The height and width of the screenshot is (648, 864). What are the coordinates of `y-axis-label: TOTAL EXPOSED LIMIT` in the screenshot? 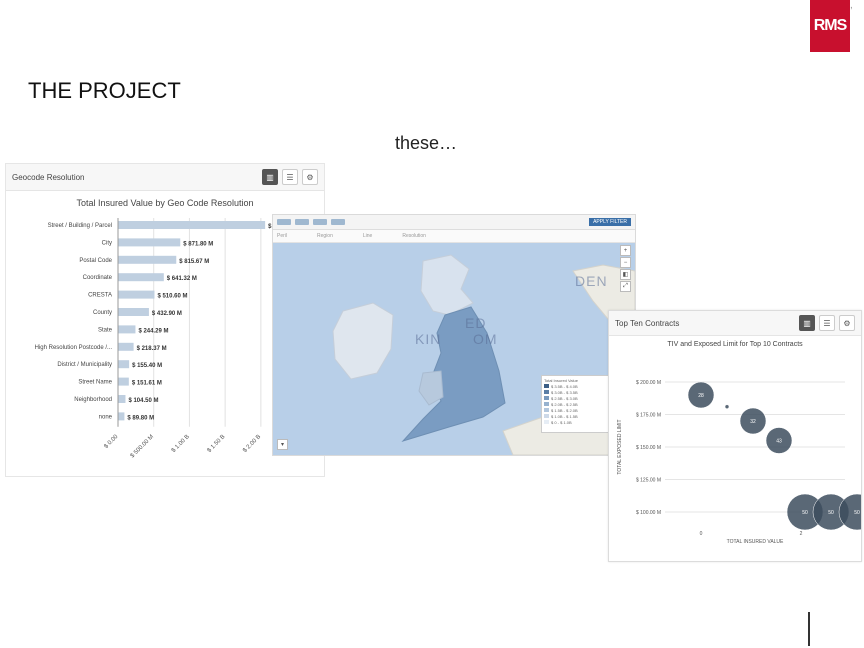 It's located at (620, 446).